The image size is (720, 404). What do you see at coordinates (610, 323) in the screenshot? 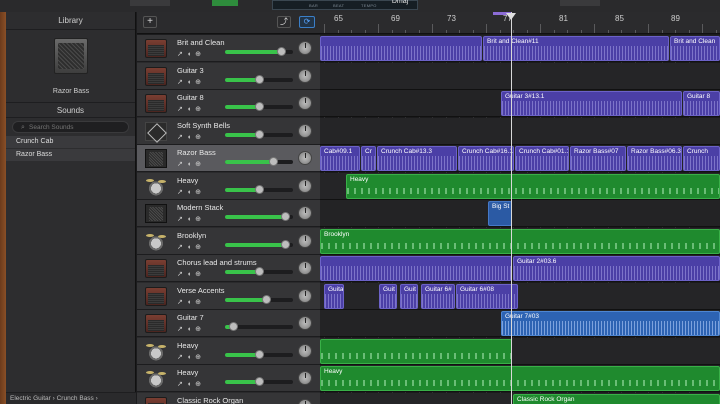
I see `region: Guitar 7#03` at bounding box center [610, 323].